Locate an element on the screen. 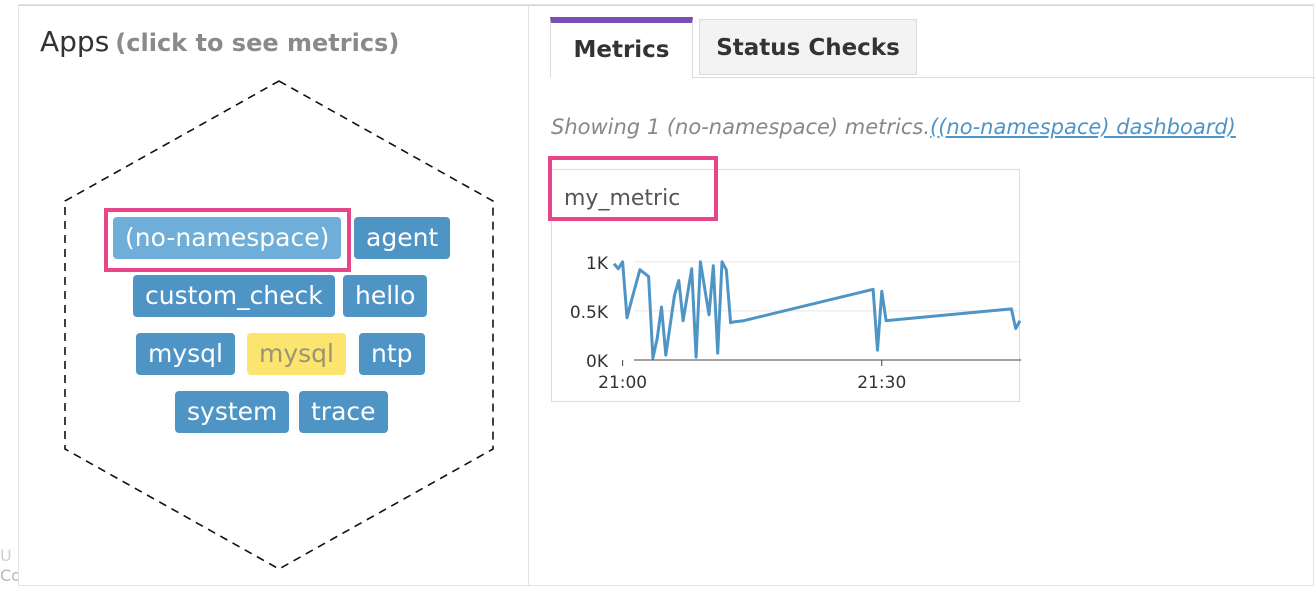 Image resolution: width=1316 pixels, height=602 pixels. app-tag-label: ntp is located at coordinates (392, 353).